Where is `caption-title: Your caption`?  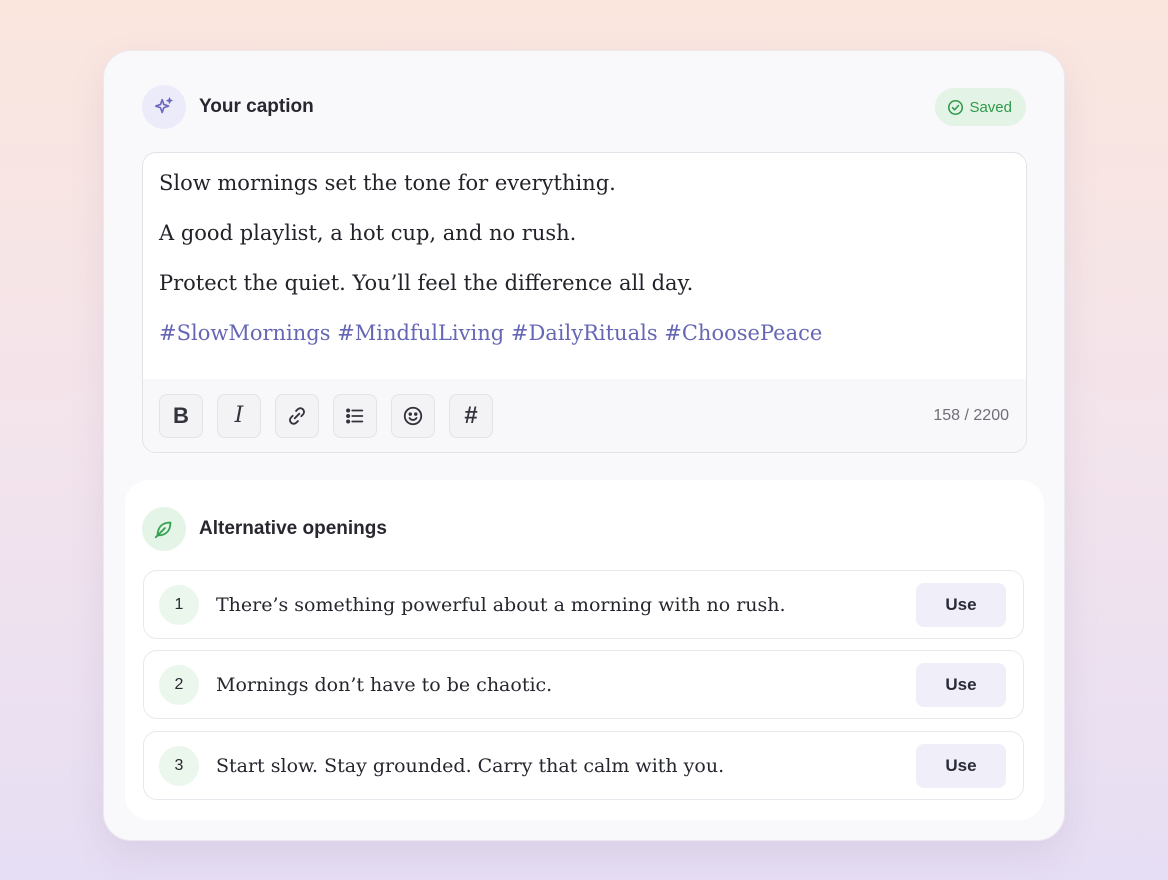
caption-title: Your caption is located at coordinates (256, 106).